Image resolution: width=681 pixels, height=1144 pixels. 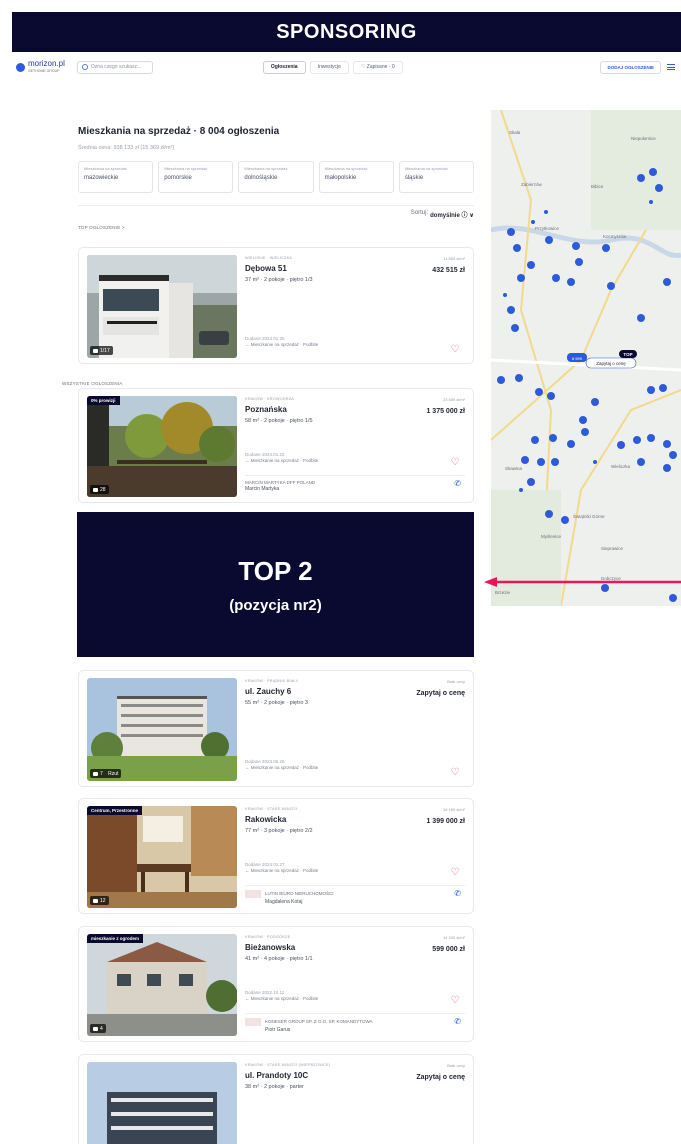 What do you see at coordinates (40, 67) in the screenshot?
I see `site-logo: morizon.pl GETHOME GROUP` at bounding box center [40, 67].